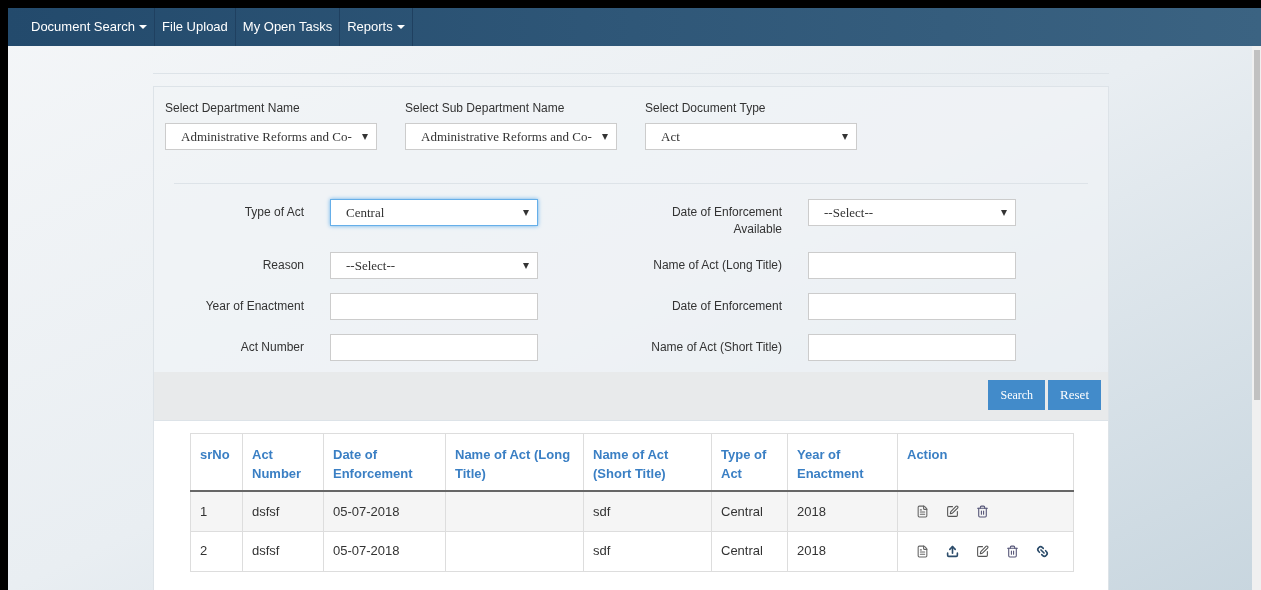  I want to click on nav-item: File Upload, so click(195, 27).